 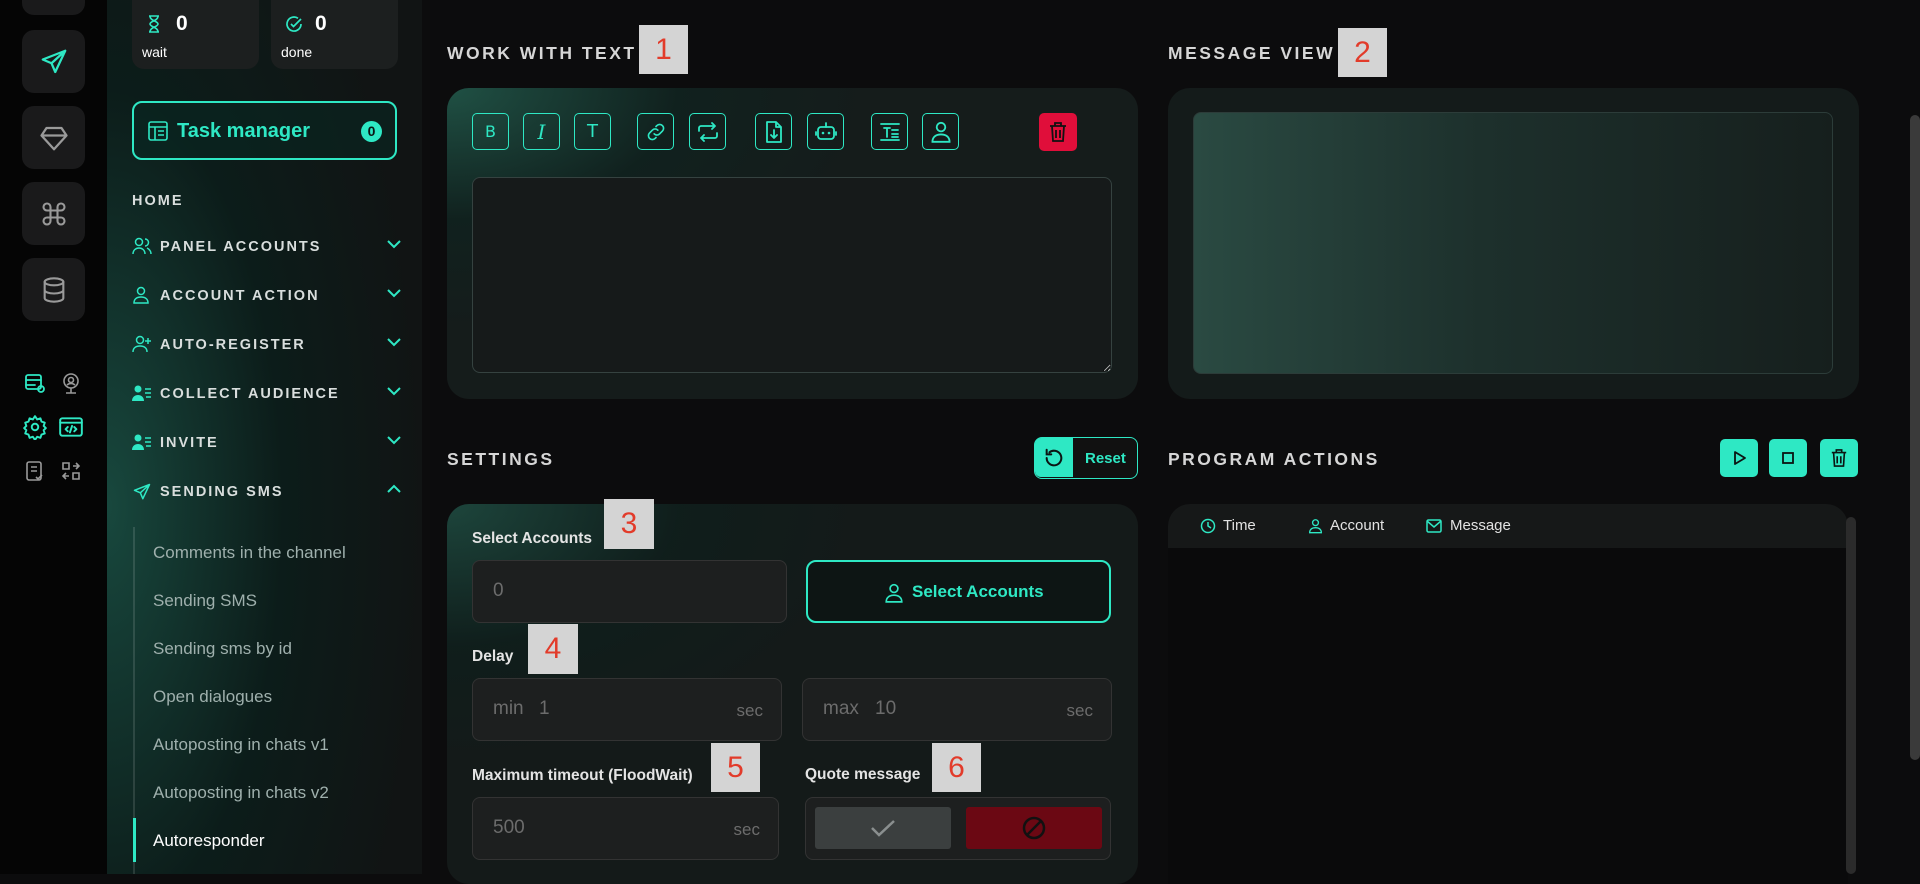 What do you see at coordinates (334, 34) in the screenshot?
I see `stat-done: 0 done` at bounding box center [334, 34].